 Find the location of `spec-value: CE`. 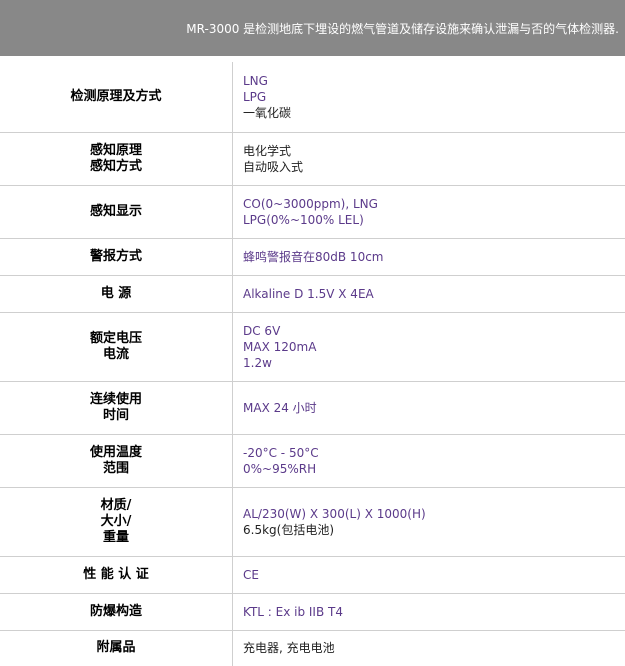

spec-value: CE is located at coordinates (429, 574).